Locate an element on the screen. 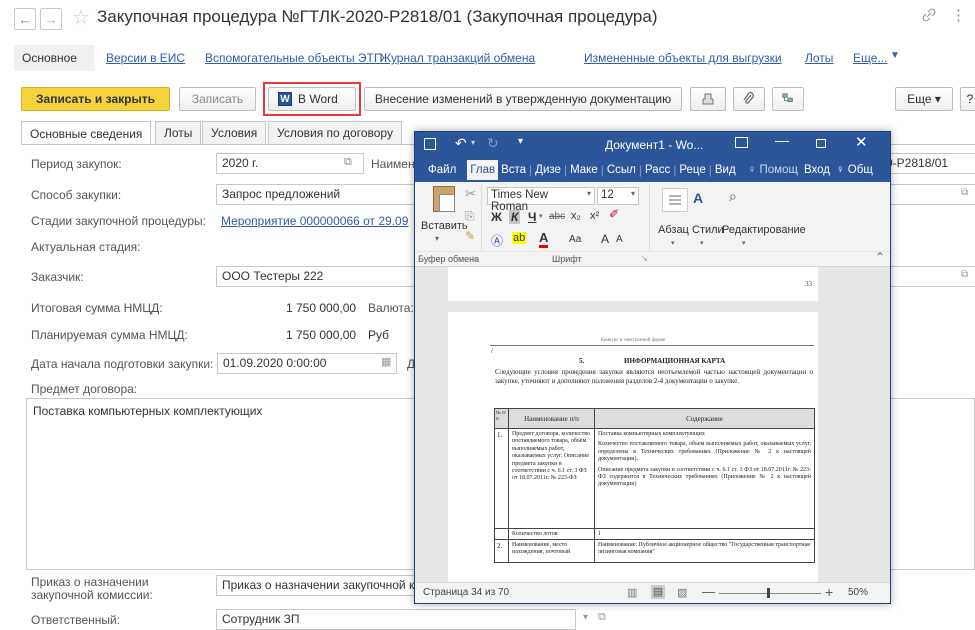 This screenshot has width=975, height=630. ribbon-tab-file: Файл is located at coordinates (442, 170).